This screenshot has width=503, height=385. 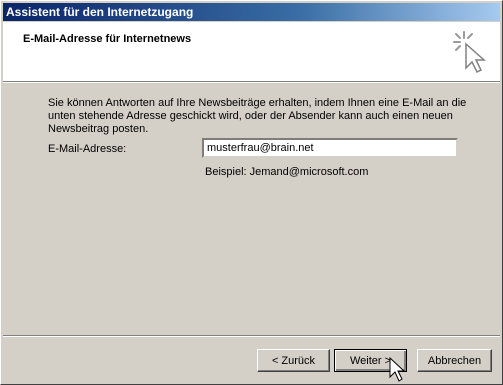 I want to click on footer-separator, so click(x=251, y=336).